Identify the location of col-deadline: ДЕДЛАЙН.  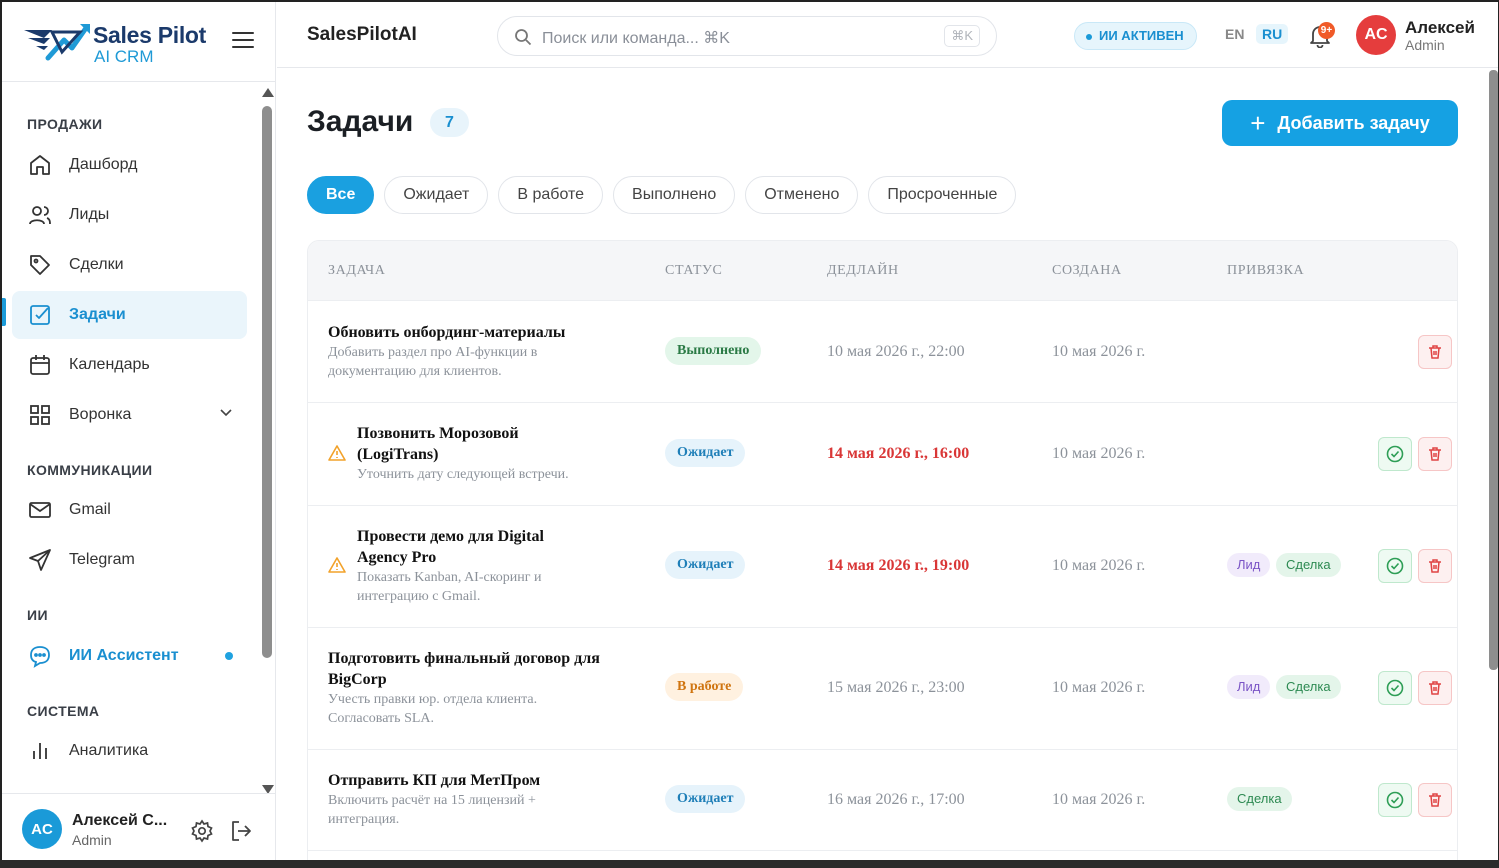
(863, 271).